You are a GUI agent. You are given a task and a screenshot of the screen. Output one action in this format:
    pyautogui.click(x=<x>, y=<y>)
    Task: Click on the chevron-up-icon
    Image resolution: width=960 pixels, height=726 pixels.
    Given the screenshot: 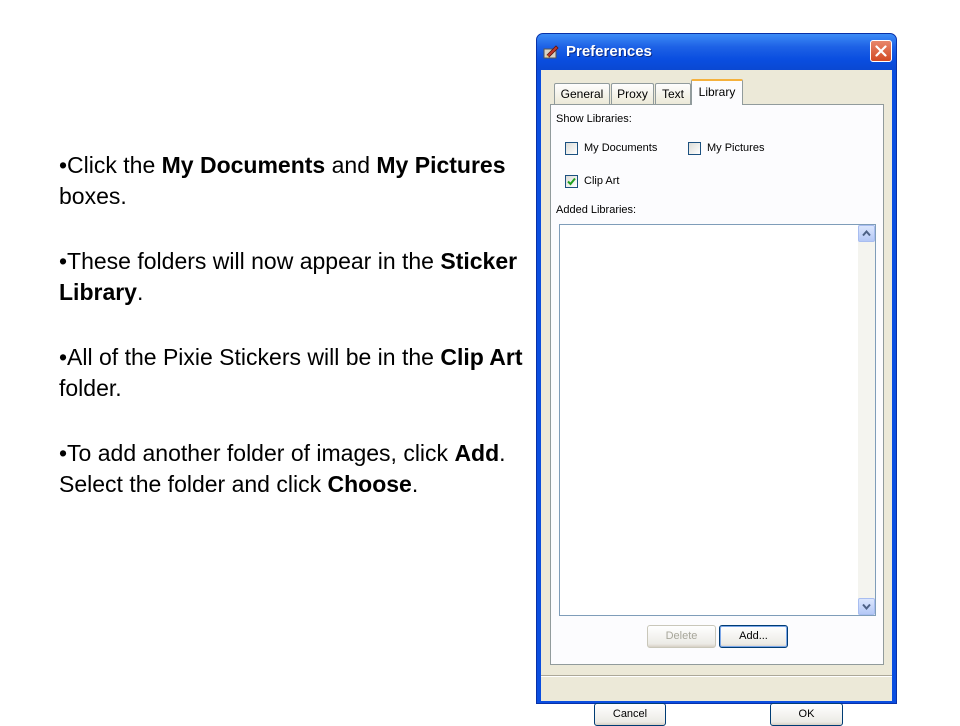 What is the action you would take?
    pyautogui.click(x=866, y=233)
    